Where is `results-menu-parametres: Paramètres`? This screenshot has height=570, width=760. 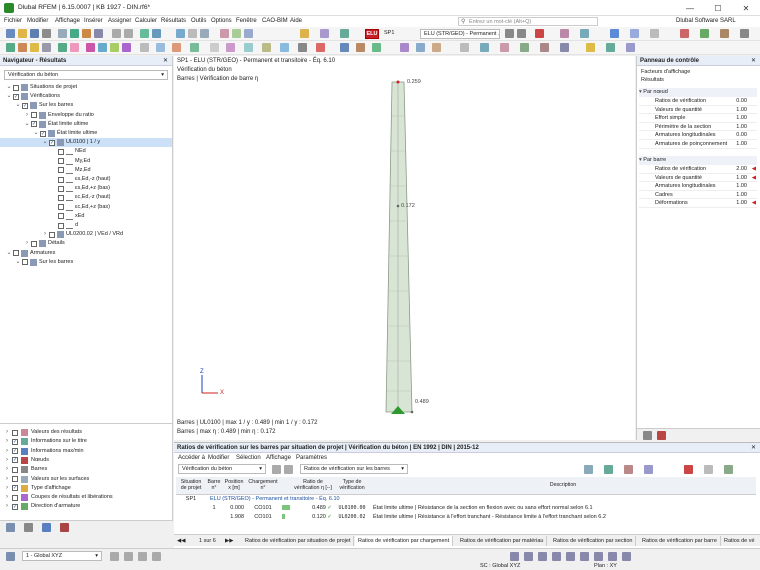 results-menu-parametres: Paramètres is located at coordinates (311, 458).